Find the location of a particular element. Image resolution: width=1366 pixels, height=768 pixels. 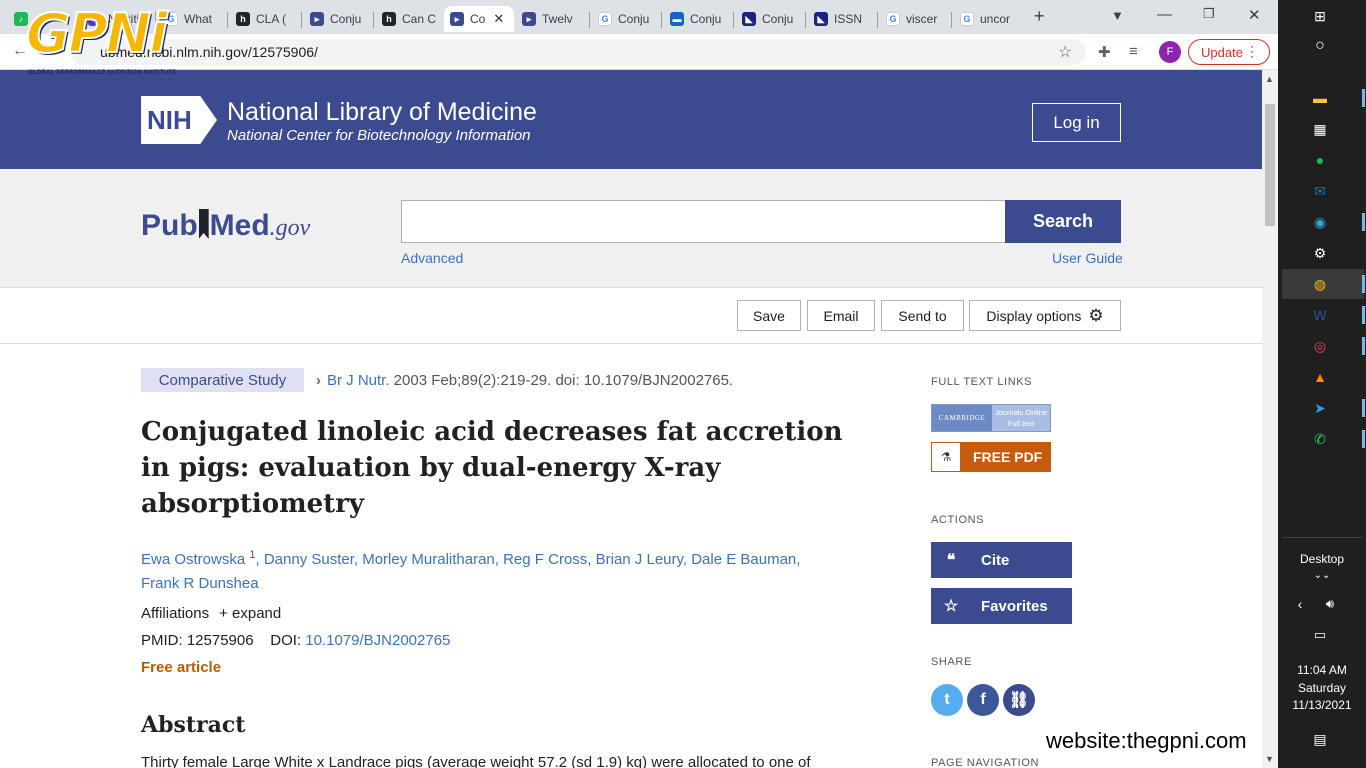

save-button: Save is located at coordinates (769, 315).